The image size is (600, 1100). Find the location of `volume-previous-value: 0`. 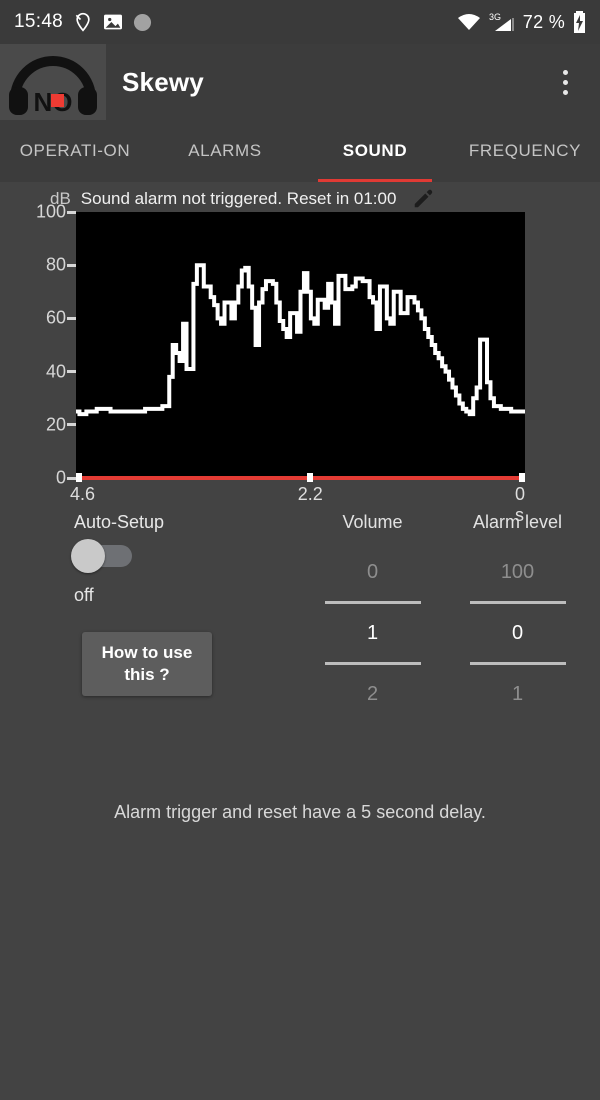

volume-previous-value: 0 is located at coordinates (372, 572).